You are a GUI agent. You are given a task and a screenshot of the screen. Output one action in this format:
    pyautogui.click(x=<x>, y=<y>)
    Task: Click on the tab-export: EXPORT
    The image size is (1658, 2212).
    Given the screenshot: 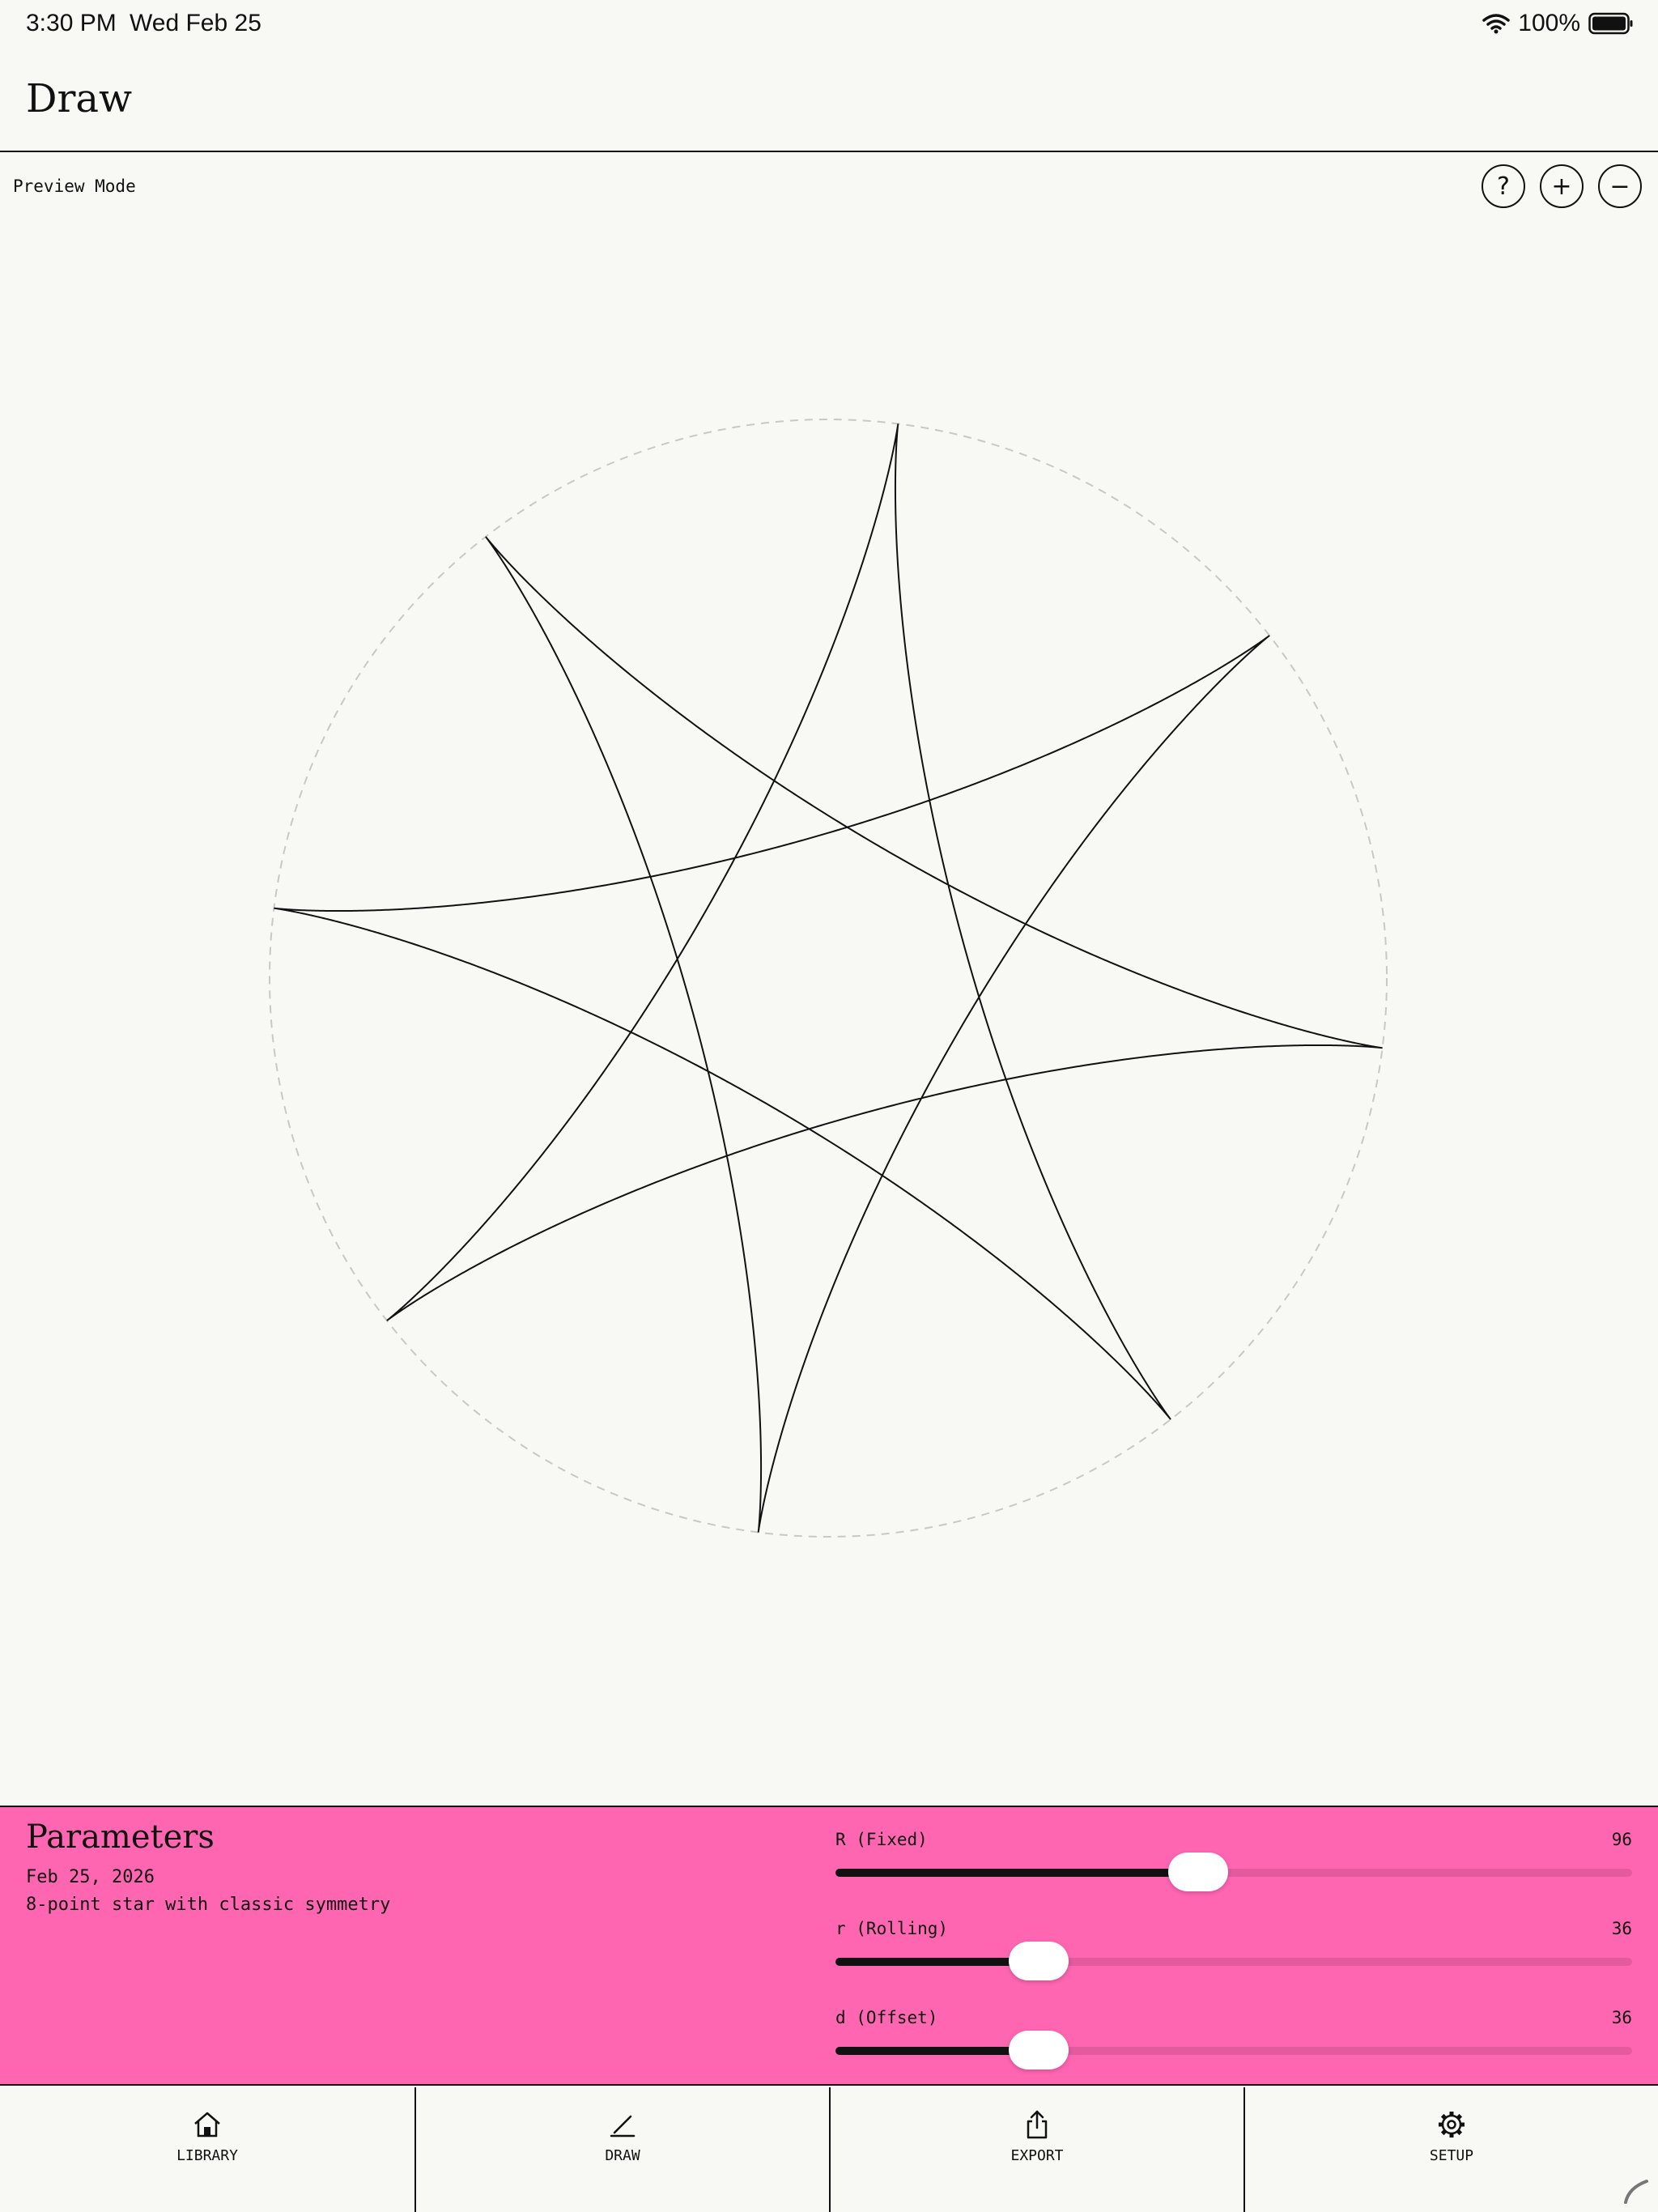 What is the action you would take?
    pyautogui.click(x=1036, y=2149)
    